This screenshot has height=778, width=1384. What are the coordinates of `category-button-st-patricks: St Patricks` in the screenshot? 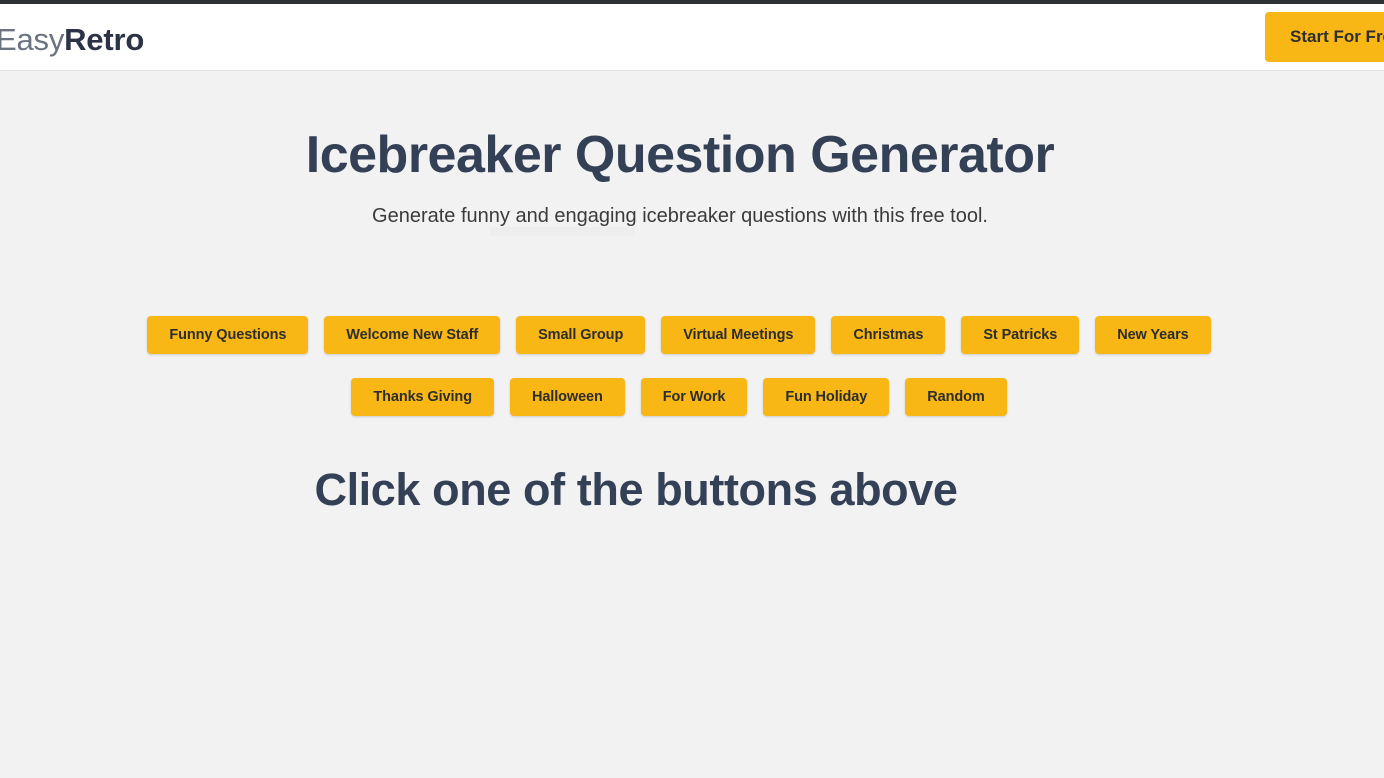 It's located at (1020, 335).